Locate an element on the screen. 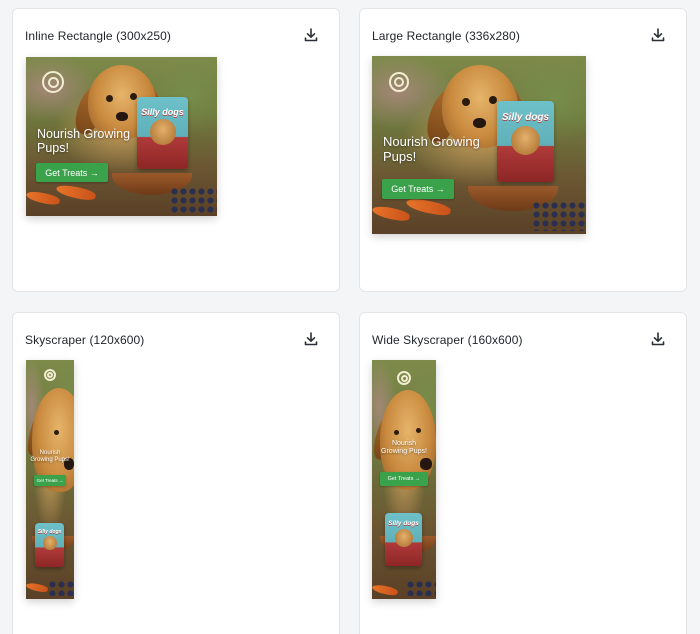 Image resolution: width=700 pixels, height=634 pixels. ad-size-title: Inline Rectangle (300x250) is located at coordinates (98, 36).